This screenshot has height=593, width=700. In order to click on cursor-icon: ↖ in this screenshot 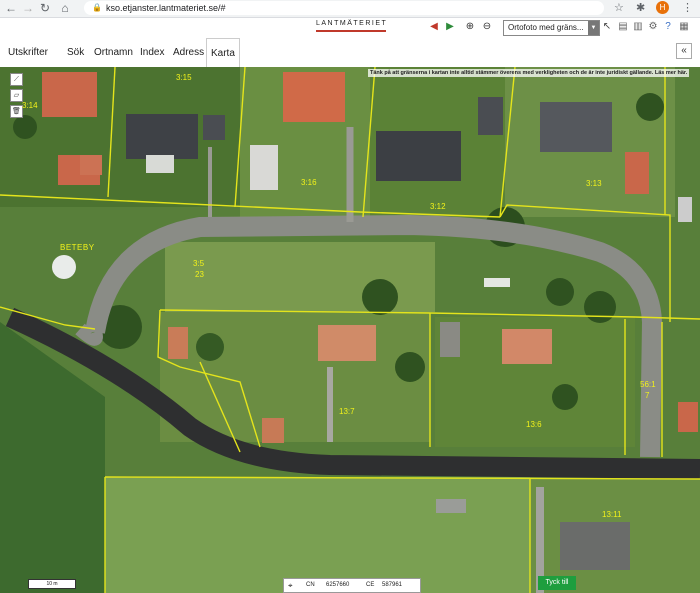, I will do `click(607, 27)`.